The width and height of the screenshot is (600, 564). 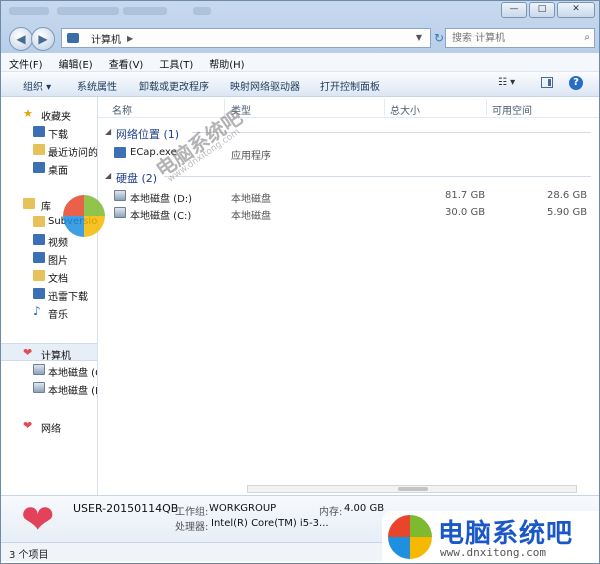 I want to click on close-button: ✕, so click(x=576, y=10).